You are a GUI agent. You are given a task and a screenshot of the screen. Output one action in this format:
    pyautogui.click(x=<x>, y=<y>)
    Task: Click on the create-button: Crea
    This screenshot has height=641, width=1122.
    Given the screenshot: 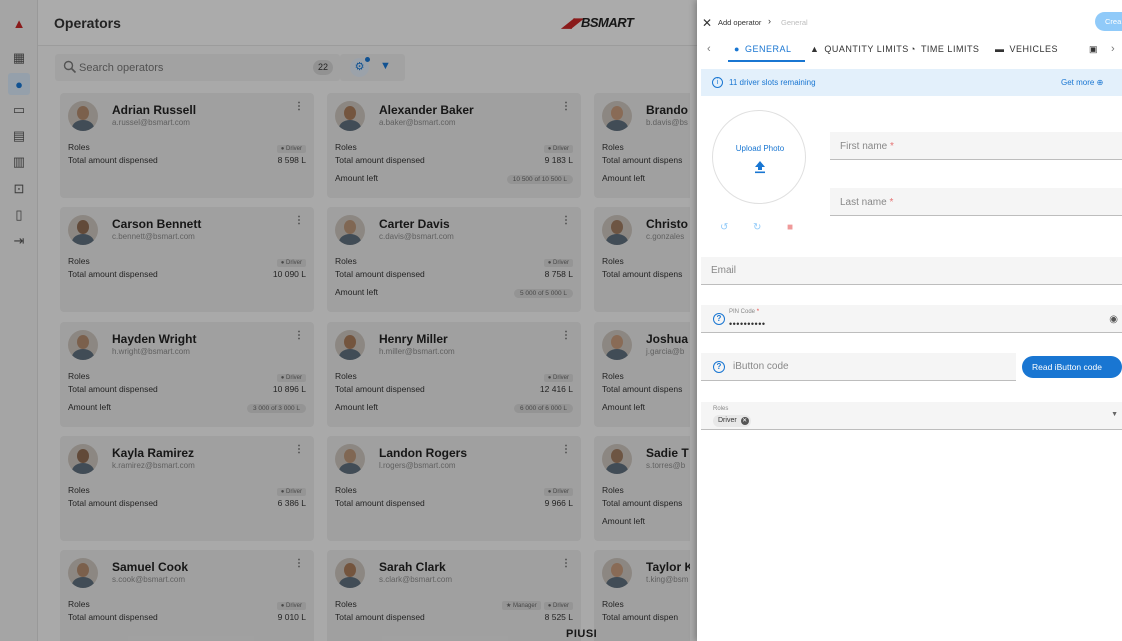 What is the action you would take?
    pyautogui.click(x=1108, y=21)
    